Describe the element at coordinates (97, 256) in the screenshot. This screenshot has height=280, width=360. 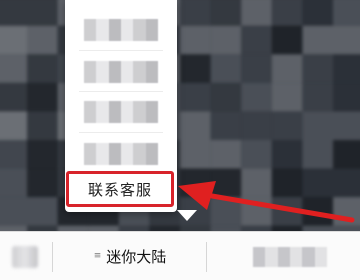
I see `menu-list-icon: ≡` at that location.